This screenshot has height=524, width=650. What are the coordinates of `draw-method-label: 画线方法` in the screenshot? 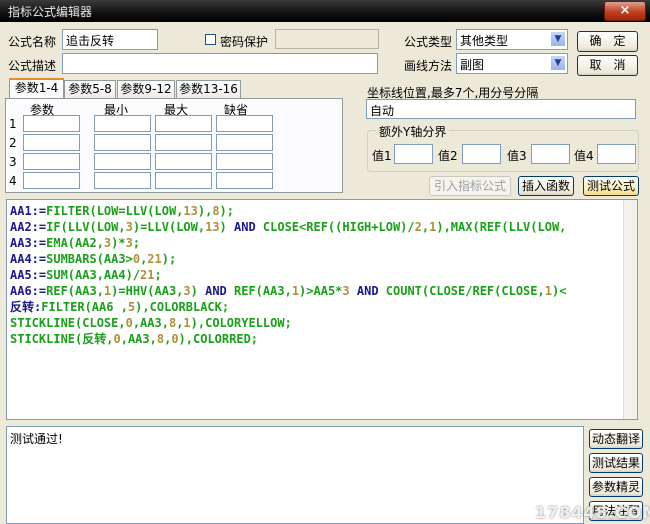 It's located at (428, 66).